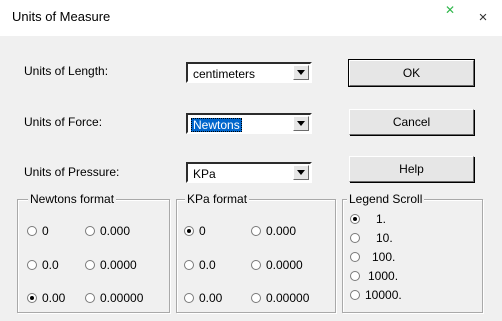 This screenshot has width=502, height=321. Describe the element at coordinates (38, 231) in the screenshot. I see `newtons-option-0: 0` at that location.